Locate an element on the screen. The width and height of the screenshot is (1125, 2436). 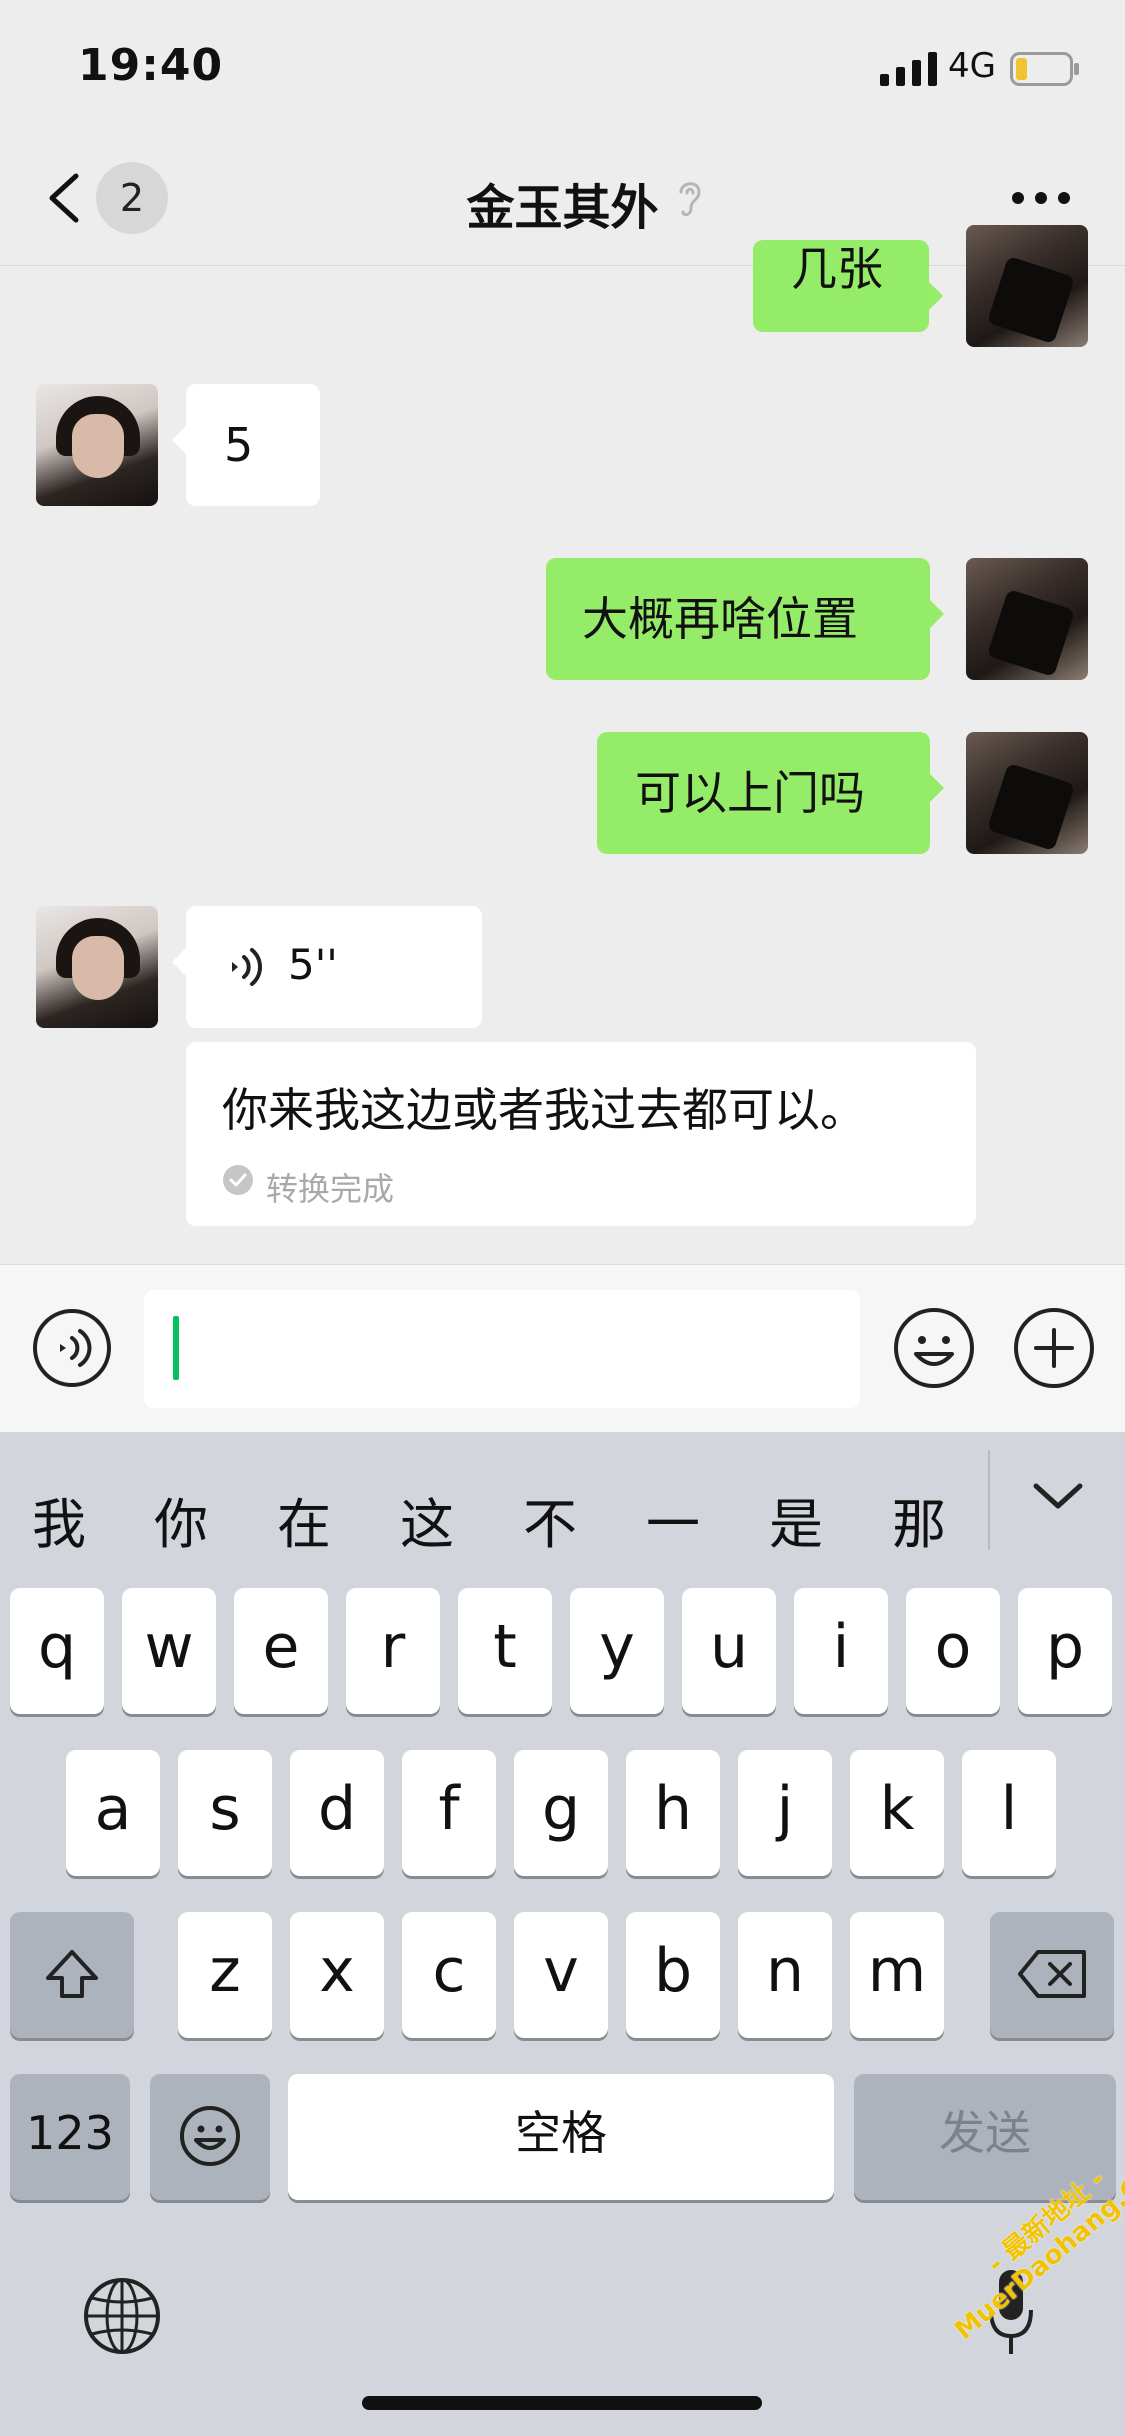
received-message-bubble: 5 is located at coordinates (246, 445).